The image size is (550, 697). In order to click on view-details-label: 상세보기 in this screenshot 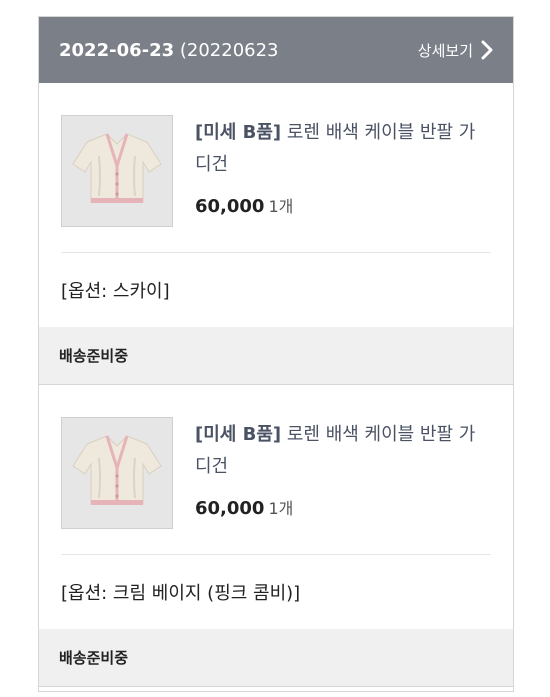, I will do `click(445, 50)`.